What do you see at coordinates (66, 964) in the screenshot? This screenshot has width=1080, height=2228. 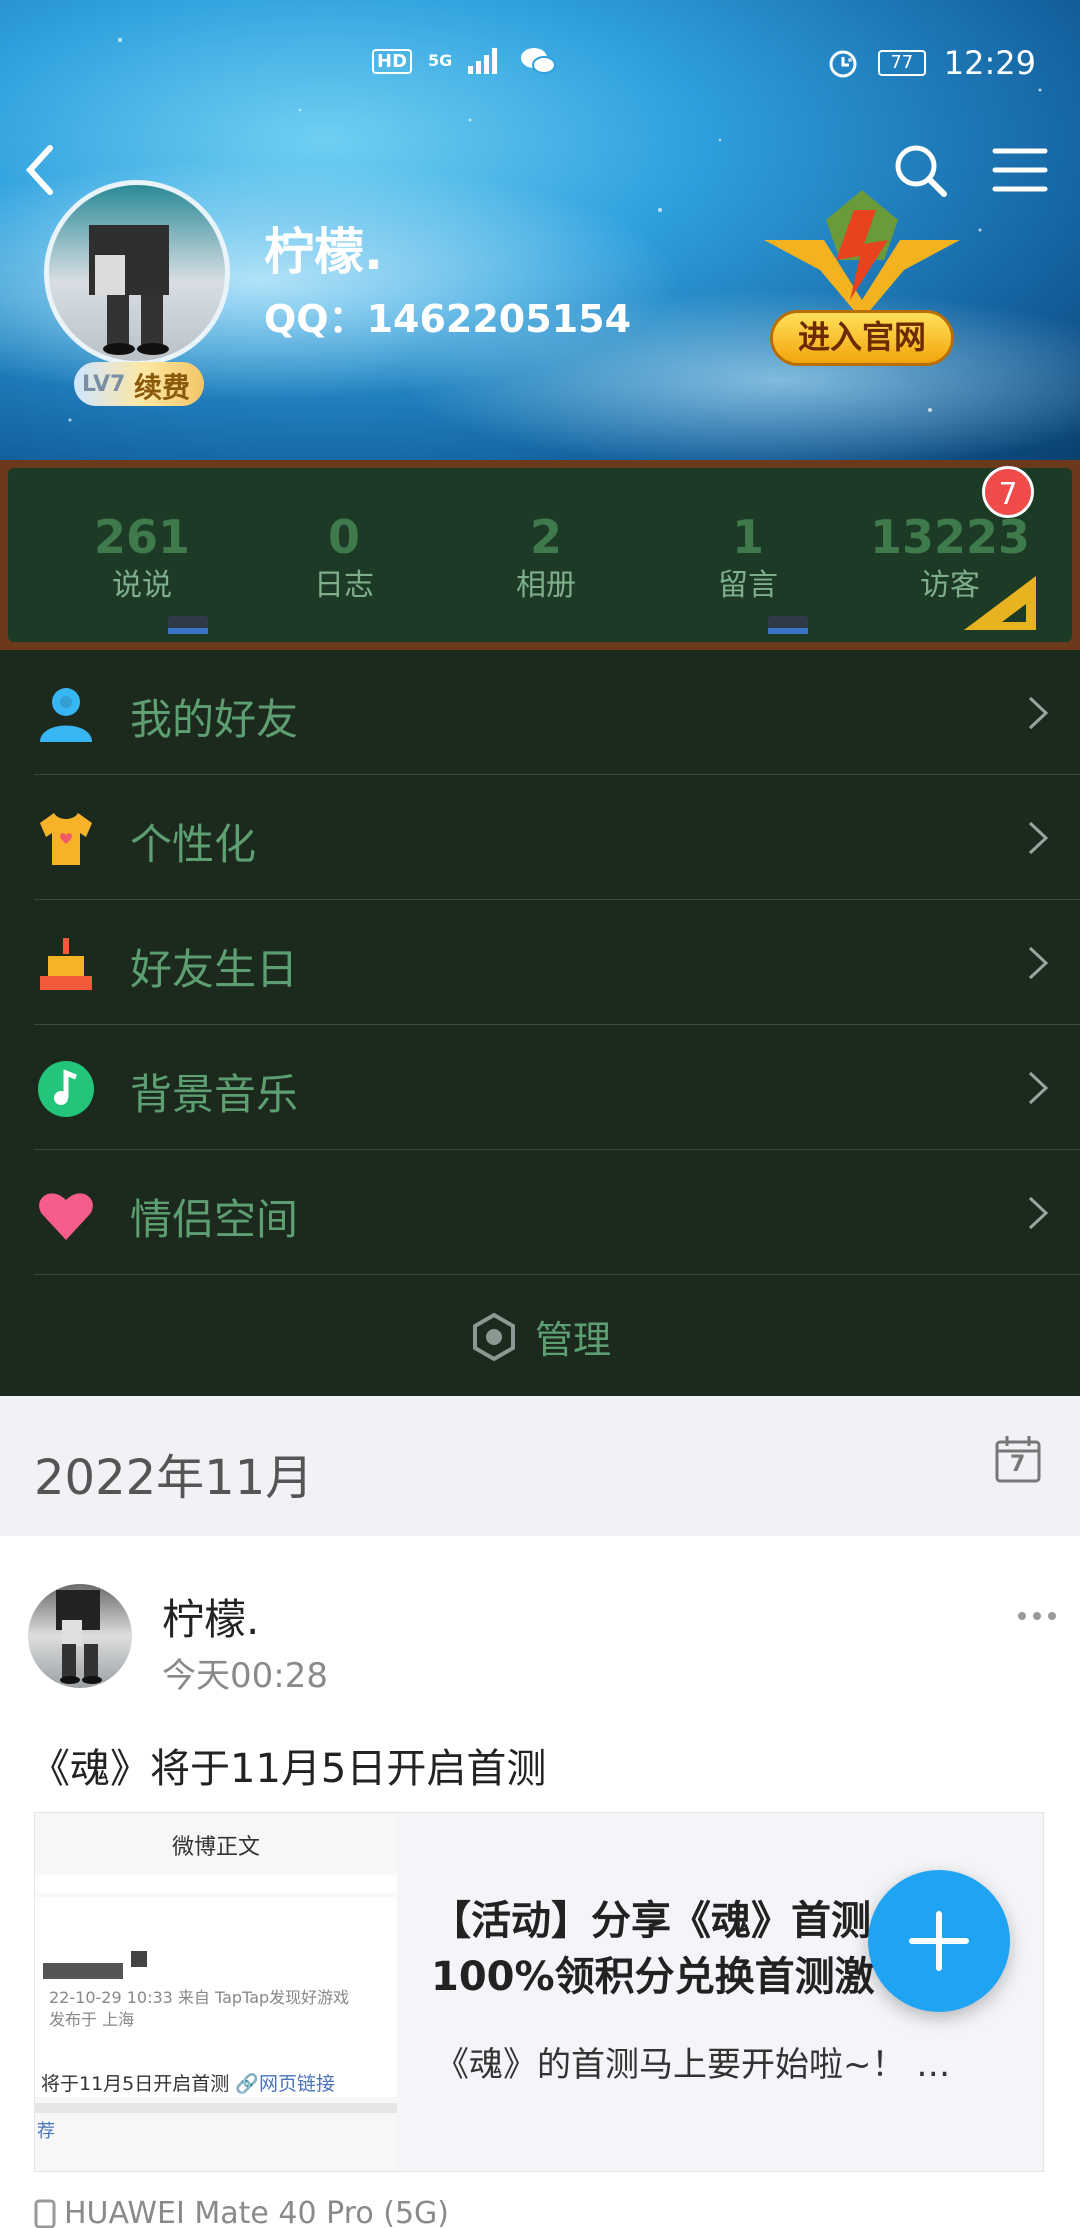 I see `cake-icon` at bounding box center [66, 964].